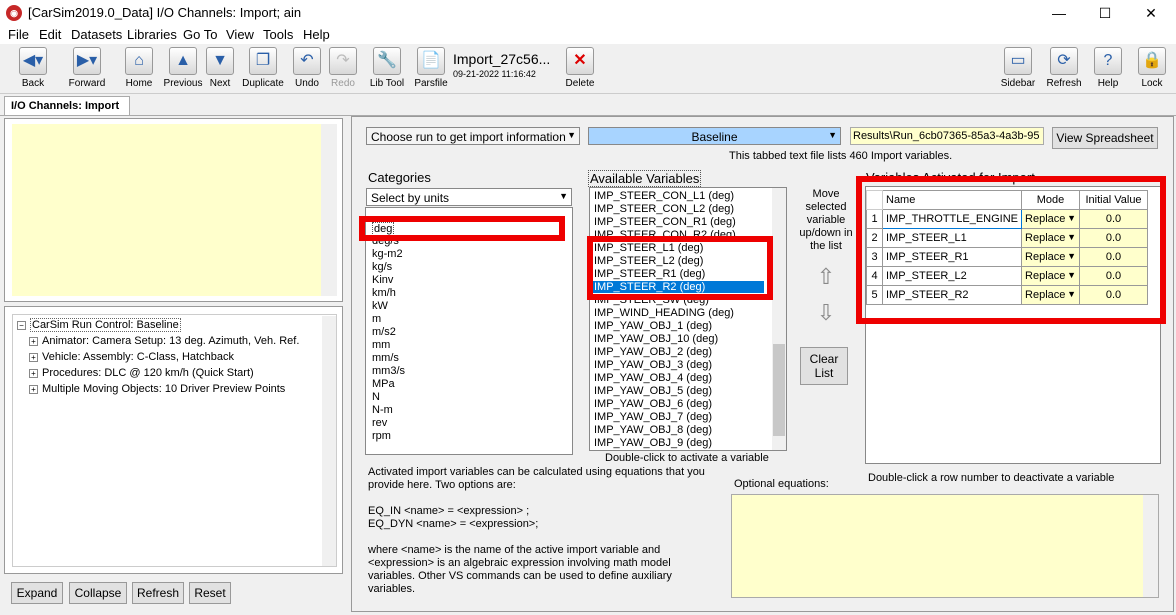  I want to click on minimize-button: —, so click(1059, 13).